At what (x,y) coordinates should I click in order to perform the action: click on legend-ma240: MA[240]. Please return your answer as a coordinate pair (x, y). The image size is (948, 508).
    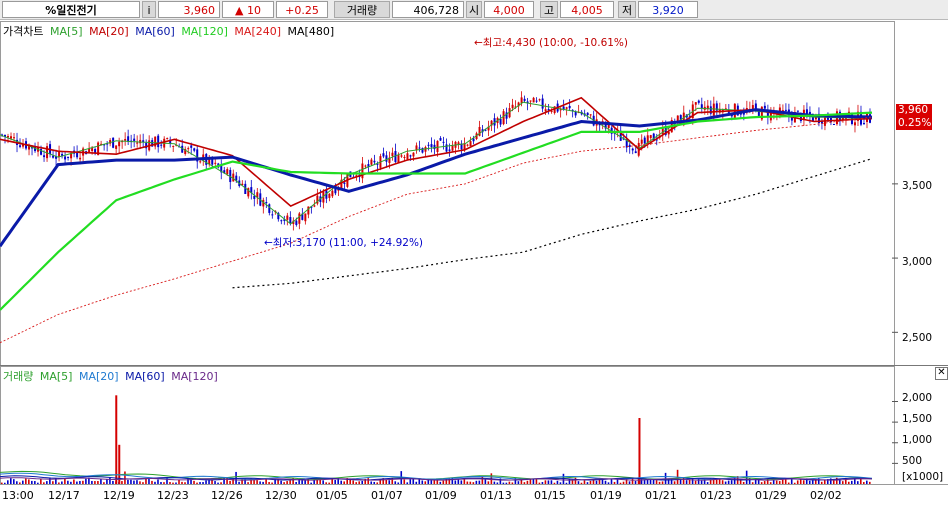
    Looking at the image, I should click on (257, 31).